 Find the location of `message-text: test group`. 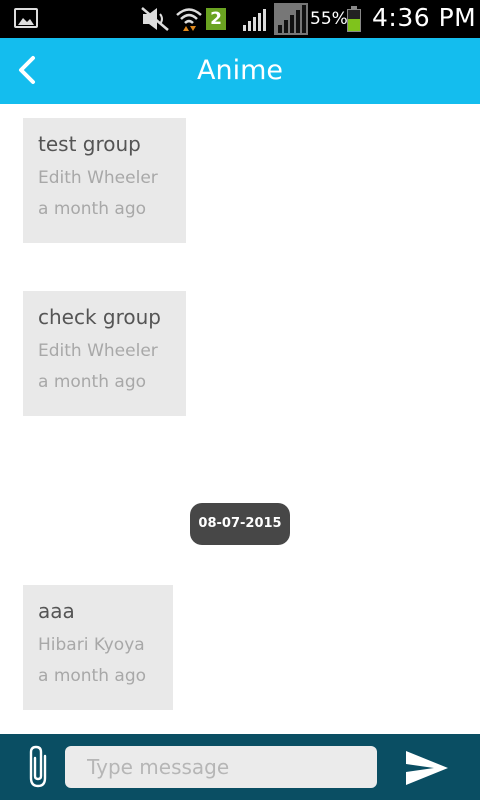

message-text: test group is located at coordinates (89, 144).